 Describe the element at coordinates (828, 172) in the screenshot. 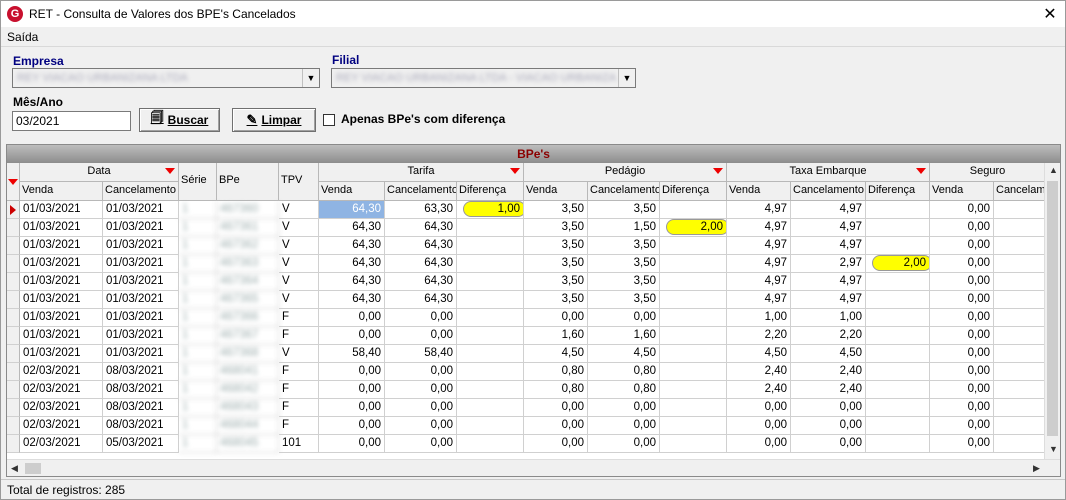

I see `group-header-taxa: Taxa Embarque` at that location.